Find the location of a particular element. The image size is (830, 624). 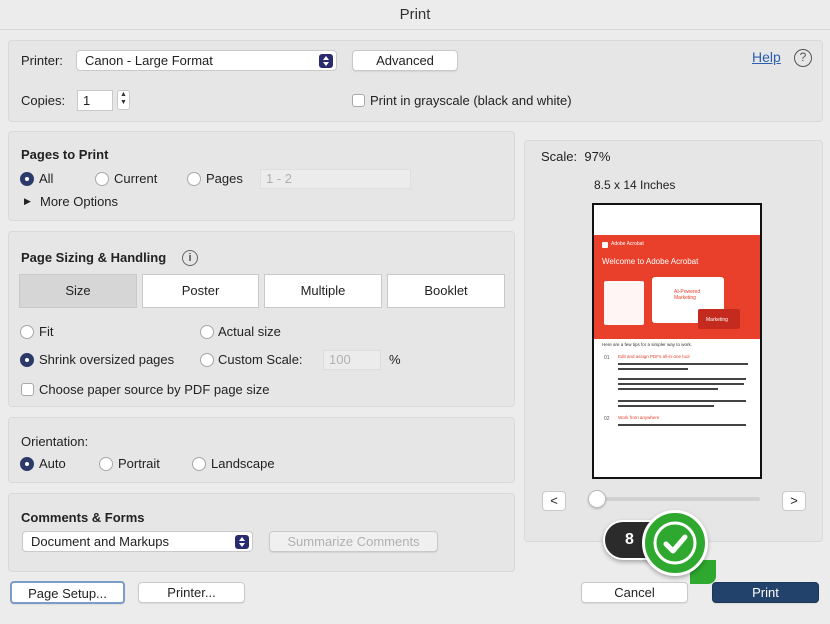

more-options-toggle: More Options is located at coordinates (79, 201).